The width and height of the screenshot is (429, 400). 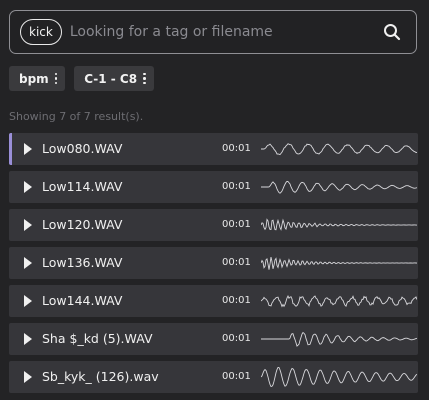 I want to click on result-row: Low144.WAV 00:01, so click(x=213, y=301).